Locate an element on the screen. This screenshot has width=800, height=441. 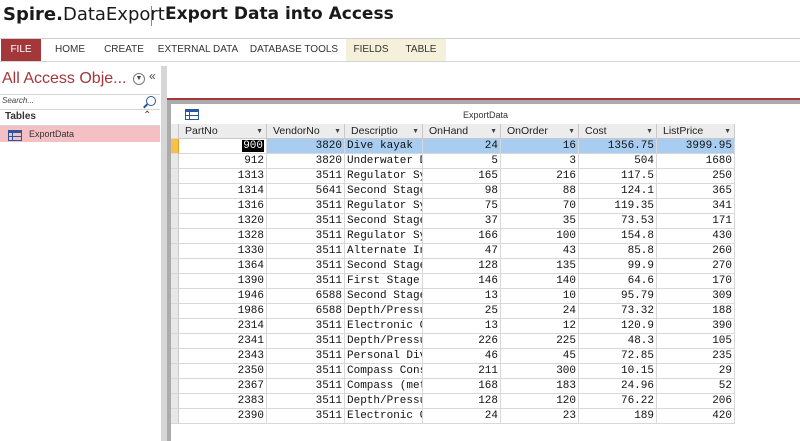
table-cell: 45 is located at coordinates (540, 356).